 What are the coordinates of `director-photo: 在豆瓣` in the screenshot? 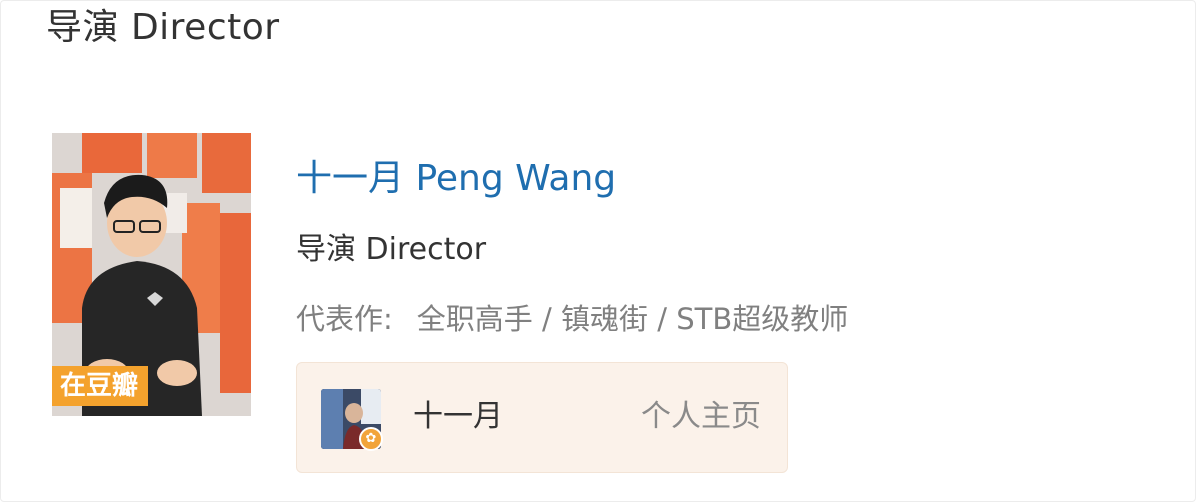 It's located at (151, 274).